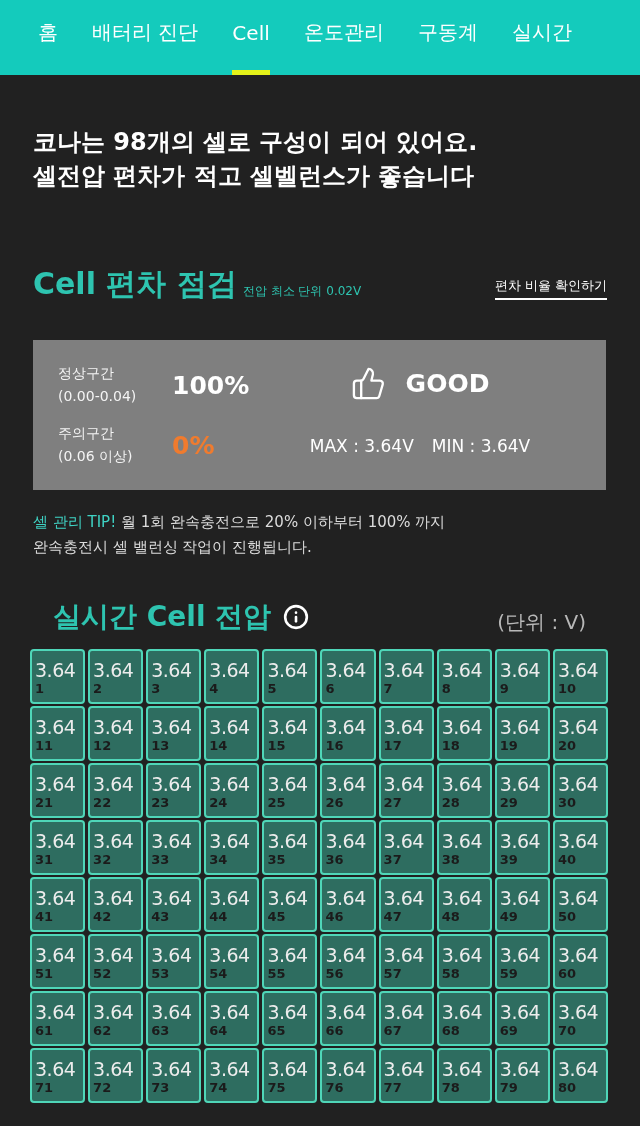  Describe the element at coordinates (566, 802) in the screenshot. I see `cell-number: 30` at that location.